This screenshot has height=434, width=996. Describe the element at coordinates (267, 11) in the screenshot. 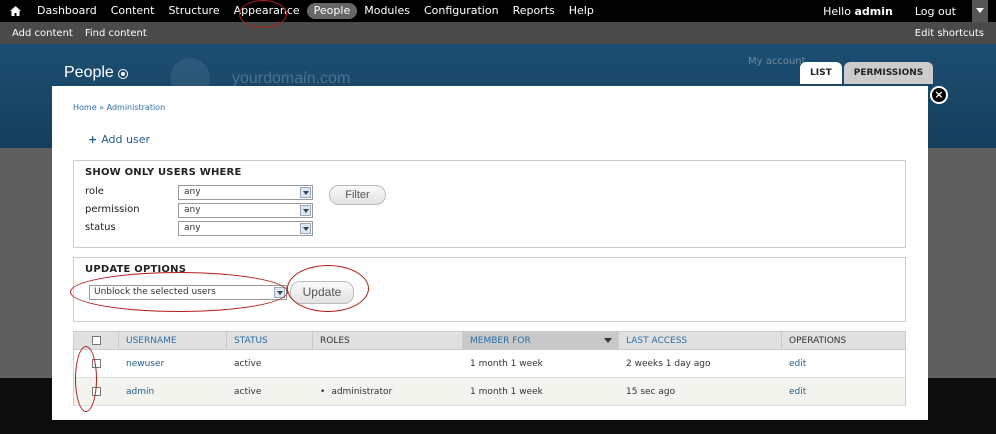

I see `toolbar-item-appearance: Appearance` at that location.